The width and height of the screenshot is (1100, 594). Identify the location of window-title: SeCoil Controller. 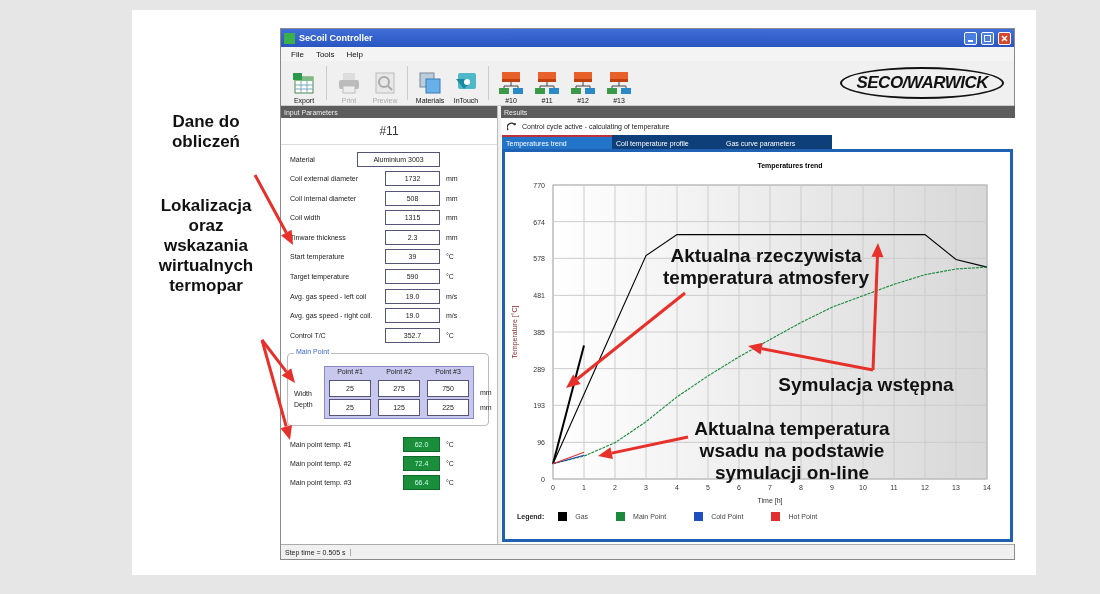
(336, 38).